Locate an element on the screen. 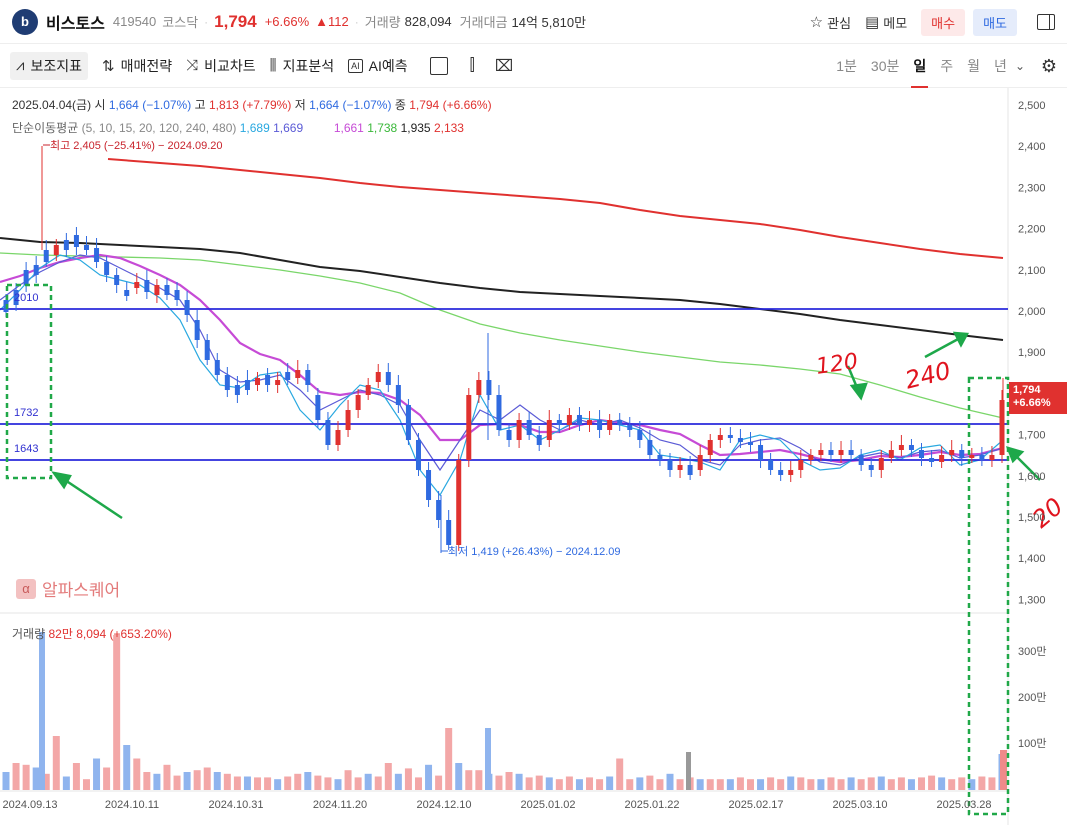 The width and height of the screenshot is (1067, 825). price-tick-label: 2,100 is located at coordinates (1032, 271).